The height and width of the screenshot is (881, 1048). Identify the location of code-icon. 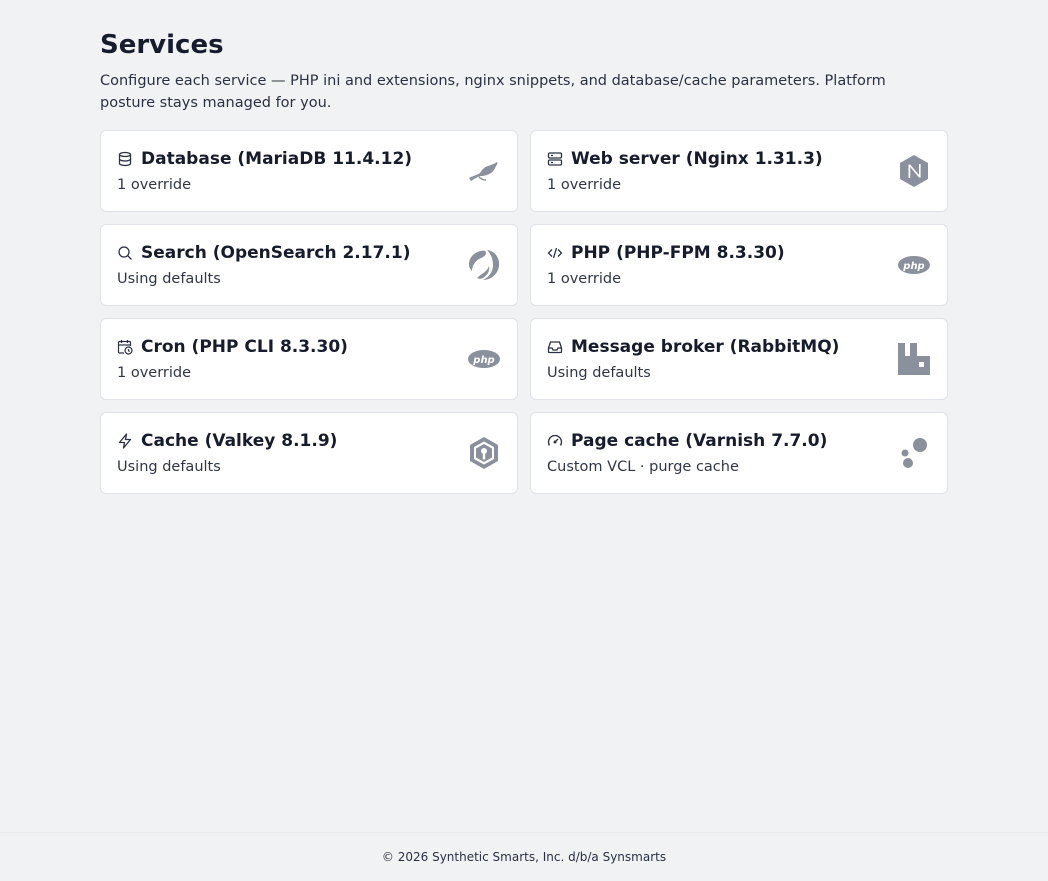
(555, 253).